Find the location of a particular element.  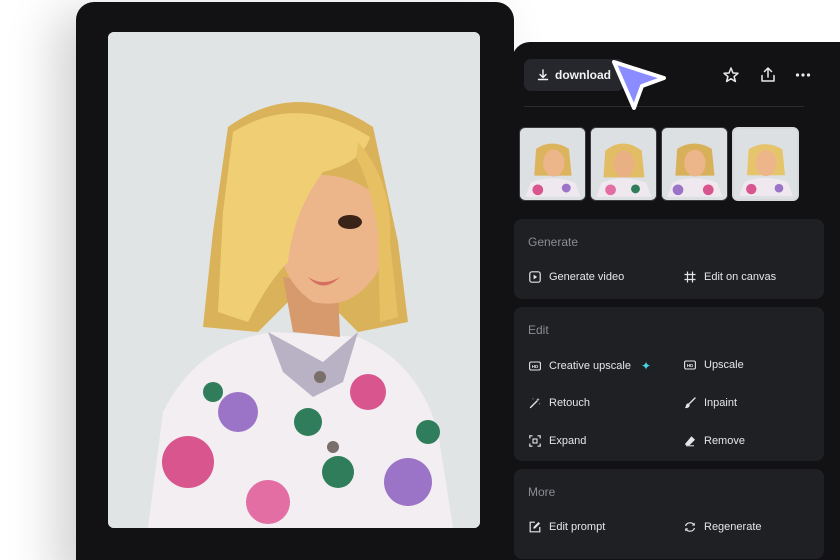

brush-icon is located at coordinates (690, 403).